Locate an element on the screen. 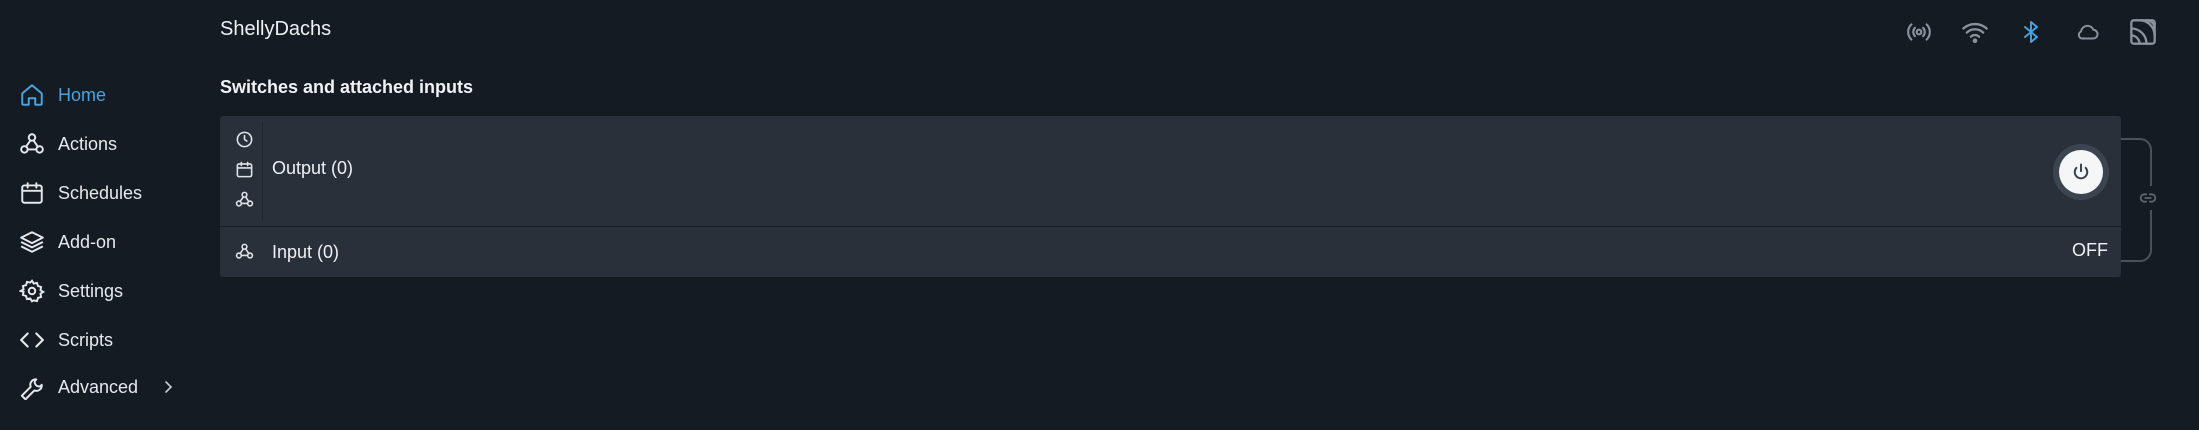 This screenshot has width=2199, height=430. output-label: Output (0) is located at coordinates (313, 168).